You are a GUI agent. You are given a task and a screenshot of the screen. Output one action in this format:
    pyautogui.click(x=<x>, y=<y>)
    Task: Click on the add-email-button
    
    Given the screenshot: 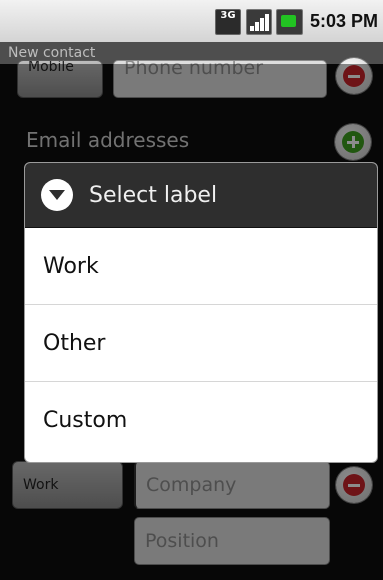 What is the action you would take?
    pyautogui.click(x=353, y=142)
    